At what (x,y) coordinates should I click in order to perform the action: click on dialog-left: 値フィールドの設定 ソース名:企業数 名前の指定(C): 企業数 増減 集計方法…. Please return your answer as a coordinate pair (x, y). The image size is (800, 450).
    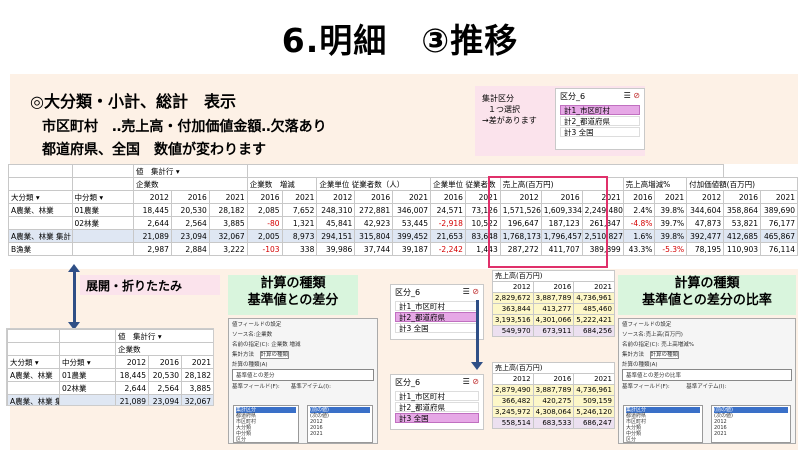
    Looking at the image, I should click on (303, 381).